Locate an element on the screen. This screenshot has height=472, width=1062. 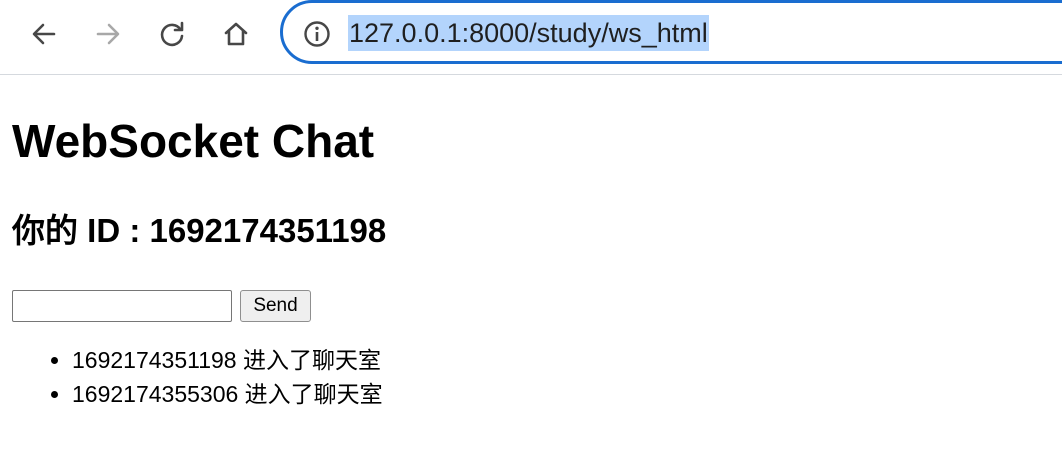
home-button is located at coordinates (236, 34).